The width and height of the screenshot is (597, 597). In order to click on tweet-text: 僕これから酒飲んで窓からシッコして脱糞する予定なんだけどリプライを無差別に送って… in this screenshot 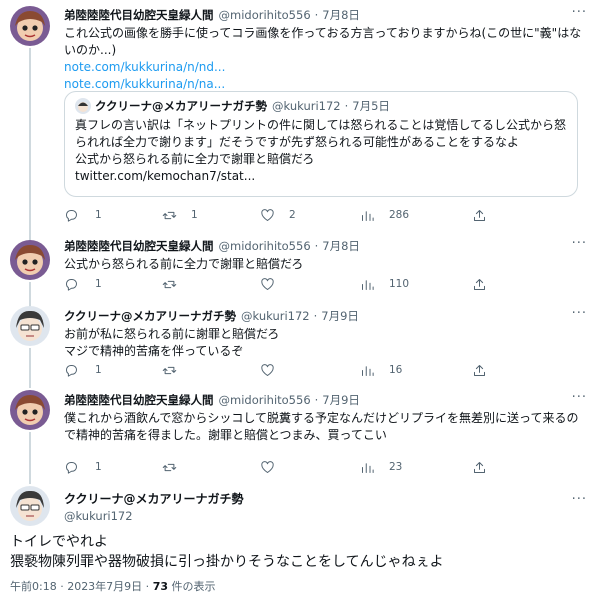, I will do `click(321, 426)`.